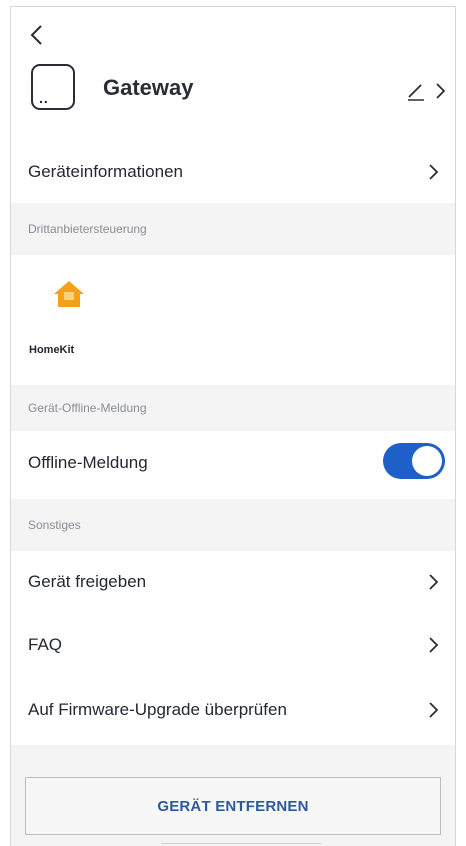  I want to click on gateway-device-icon: .., so click(53, 87).